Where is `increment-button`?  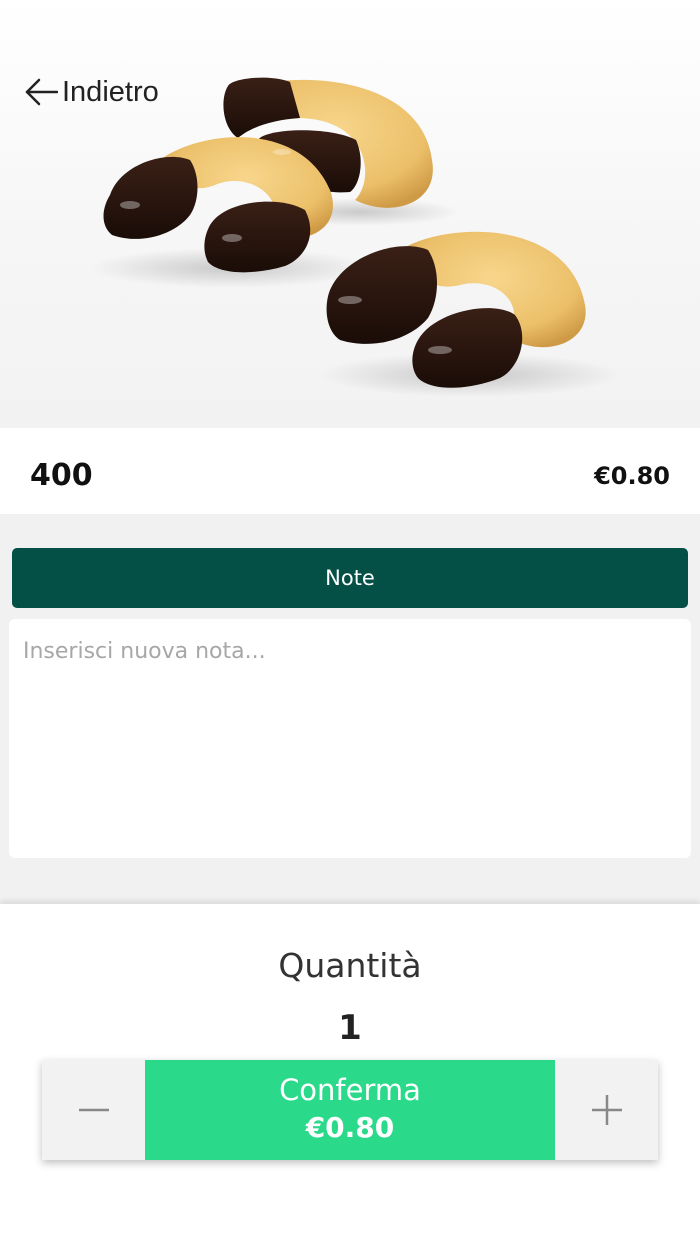 increment-button is located at coordinates (606, 1110).